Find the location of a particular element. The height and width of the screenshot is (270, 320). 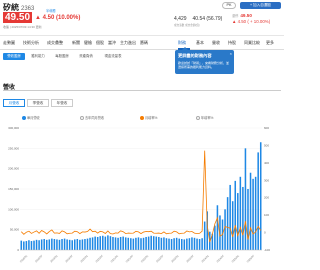

nav-item-finance: 財務 is located at coordinates (182, 43).